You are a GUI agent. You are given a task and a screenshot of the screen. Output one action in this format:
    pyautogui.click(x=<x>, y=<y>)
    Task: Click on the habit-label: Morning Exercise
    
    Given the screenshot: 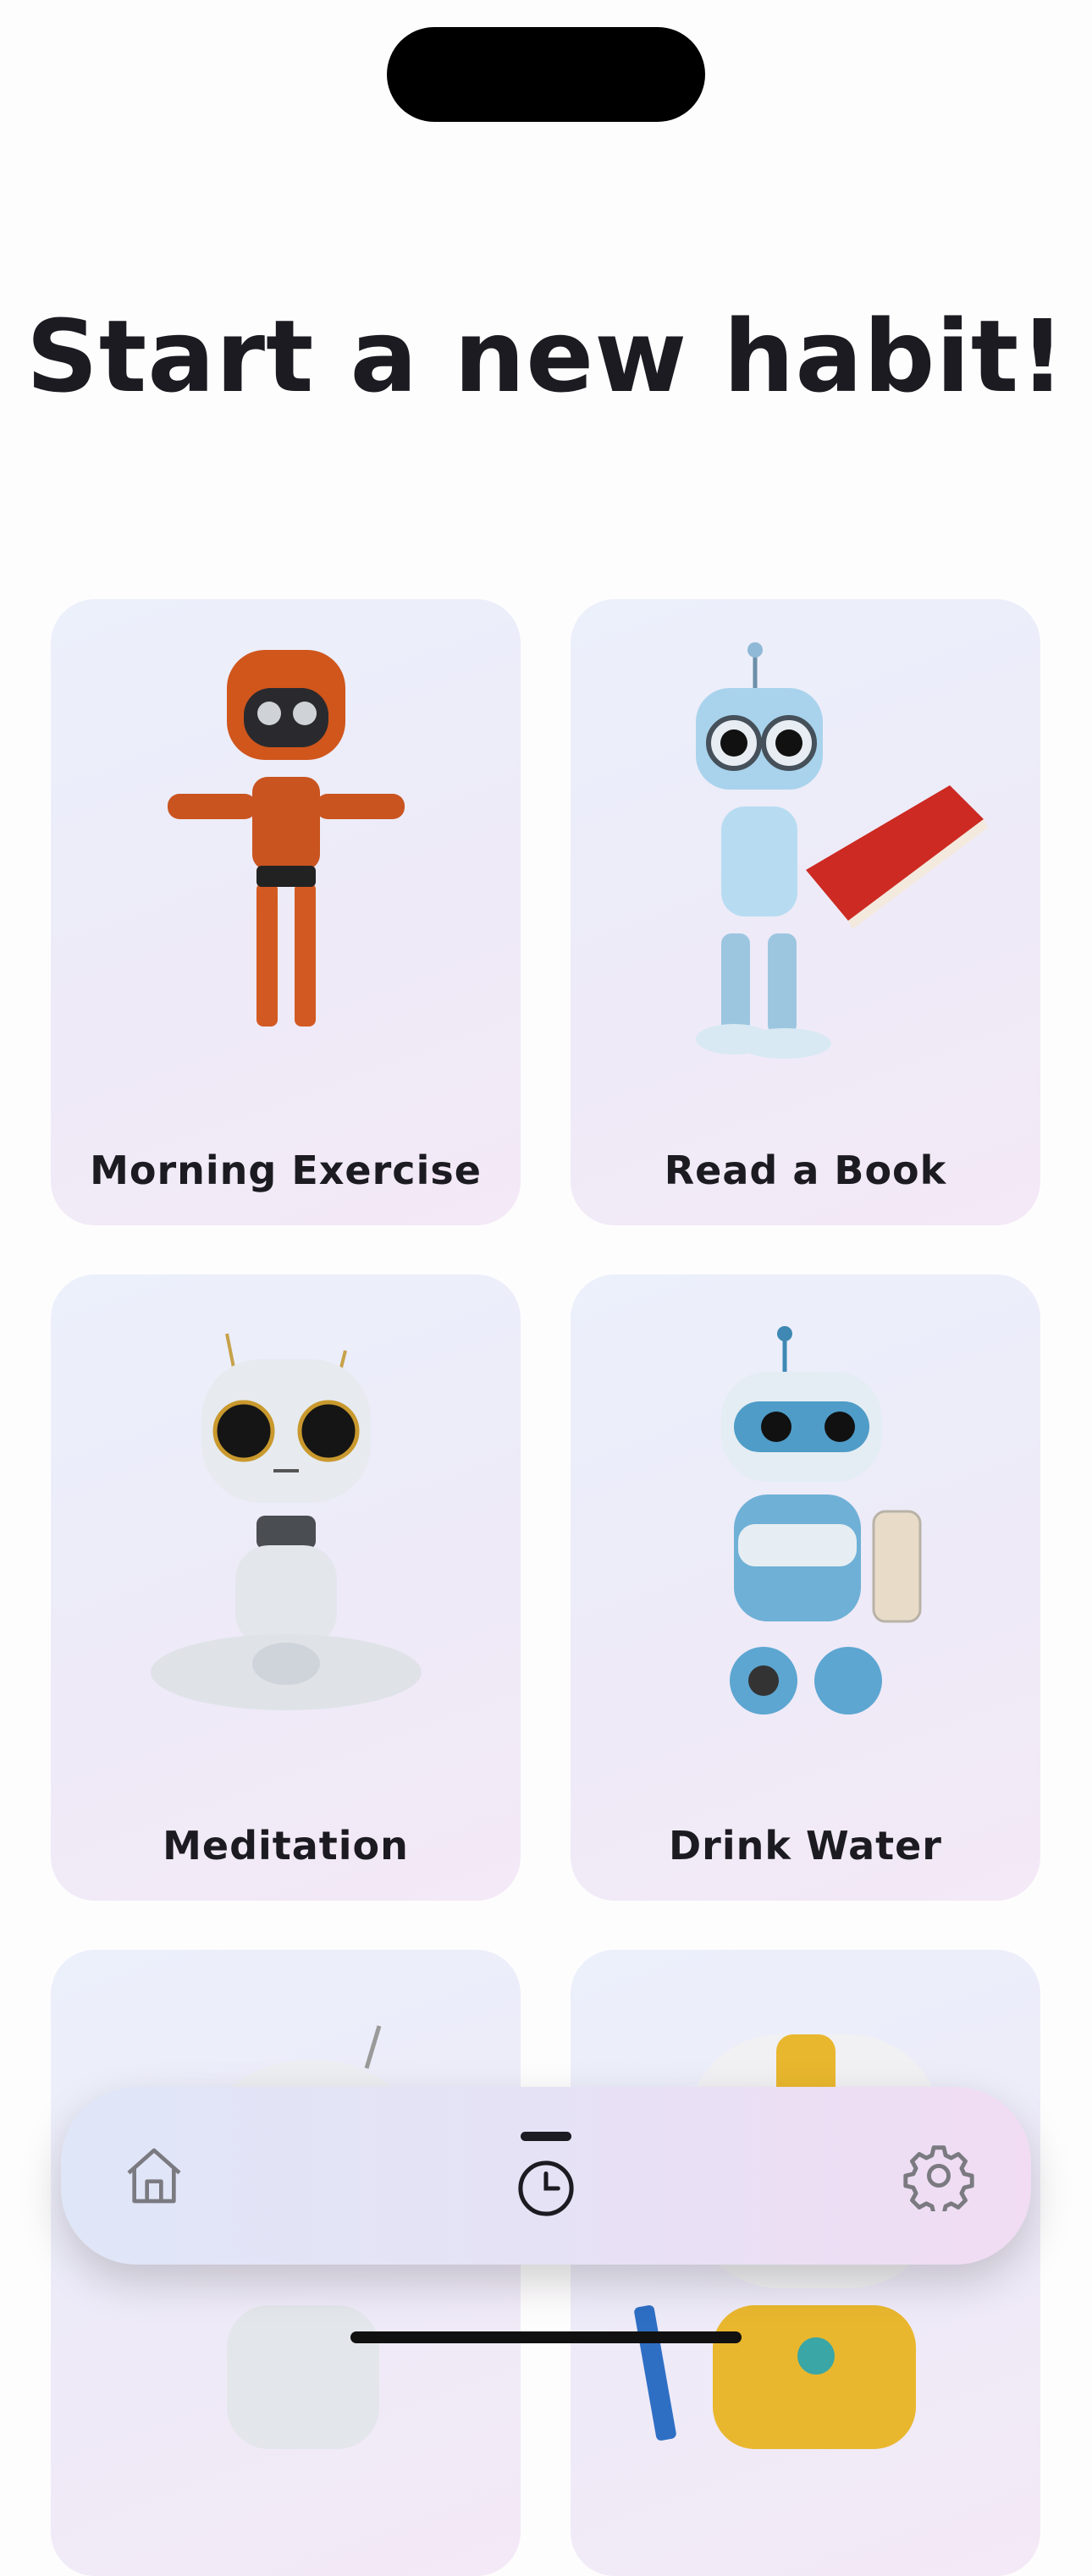 What is the action you would take?
    pyautogui.click(x=286, y=1170)
    